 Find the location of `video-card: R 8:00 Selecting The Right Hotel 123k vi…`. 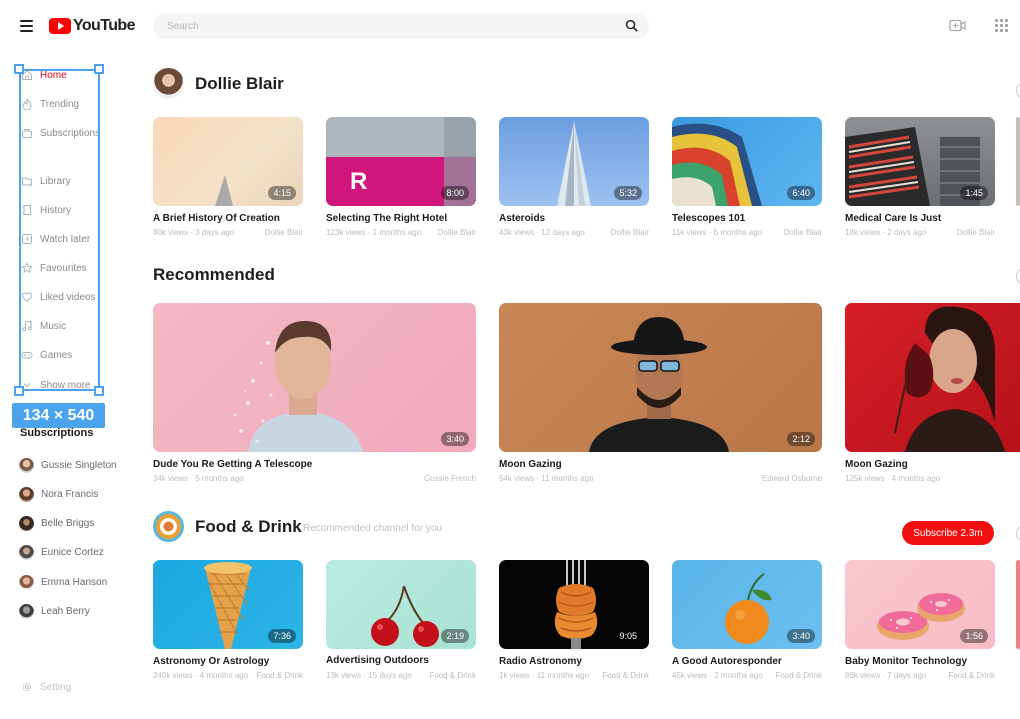

video-card: R 8:00 Selecting The Right Hotel 123k vi… is located at coordinates (401, 179).